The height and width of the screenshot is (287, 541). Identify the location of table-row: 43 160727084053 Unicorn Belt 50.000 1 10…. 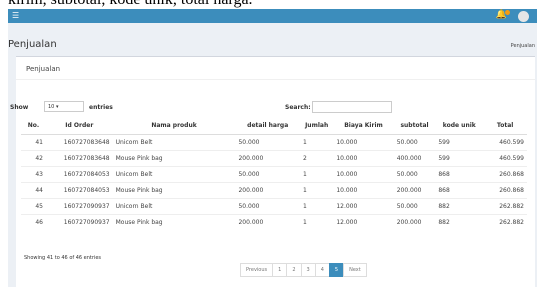
(274, 173).